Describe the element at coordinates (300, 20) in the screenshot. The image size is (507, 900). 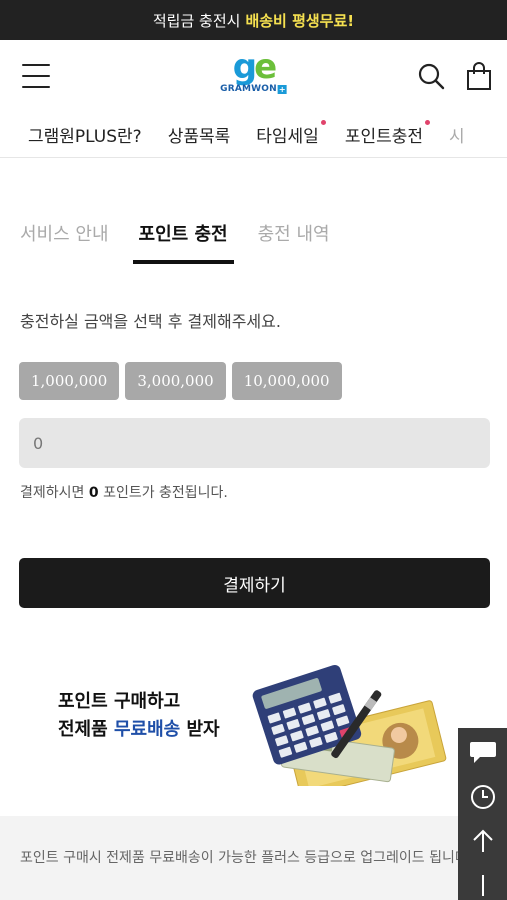
I see `promo-highlight: 배송비 평생무료!` at that location.